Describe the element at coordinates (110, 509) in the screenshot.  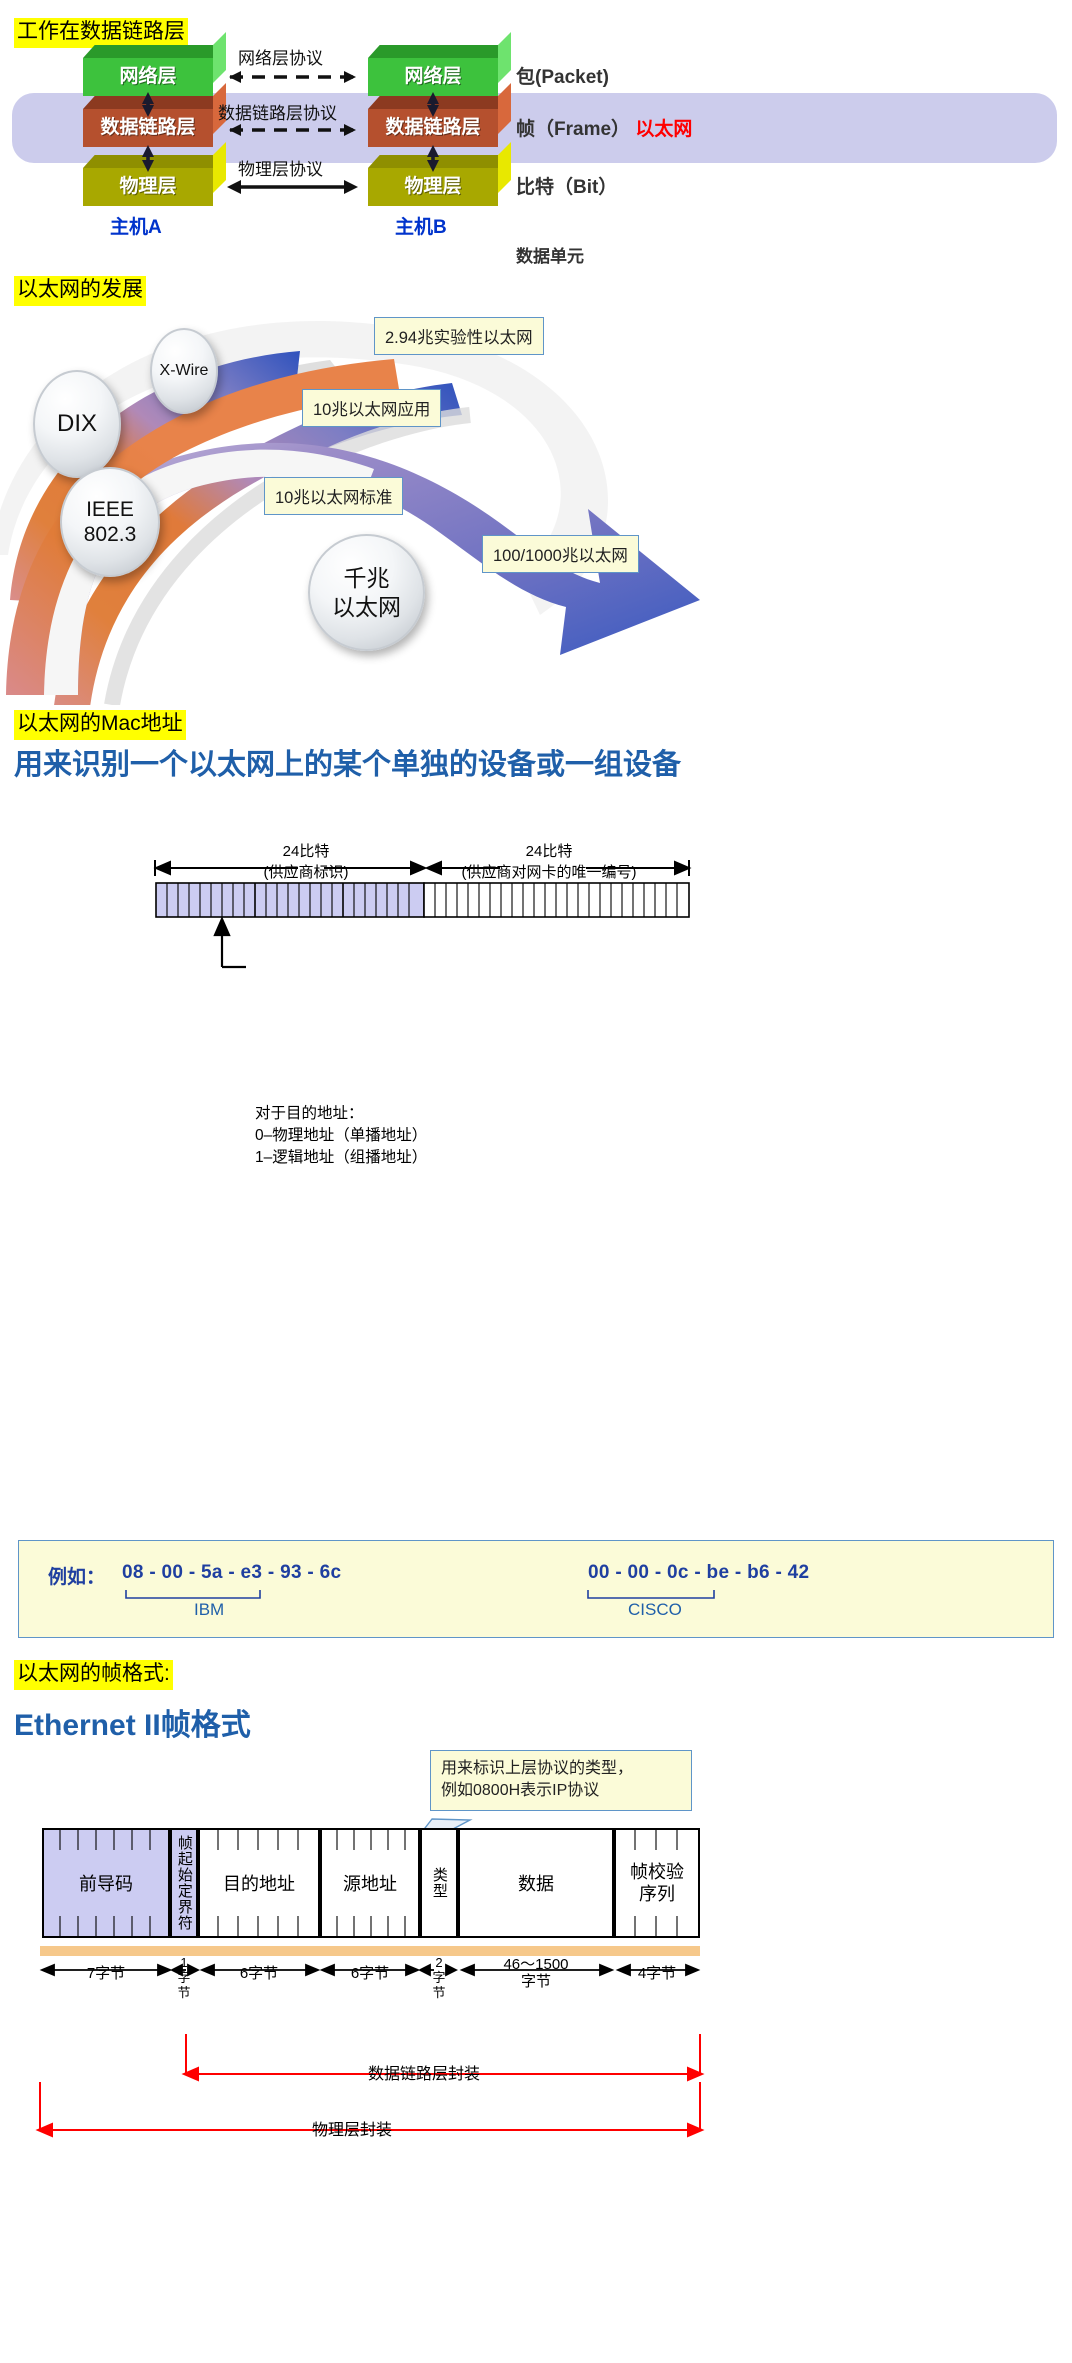
I see `bubble-ieee-line1: IEEE` at that location.